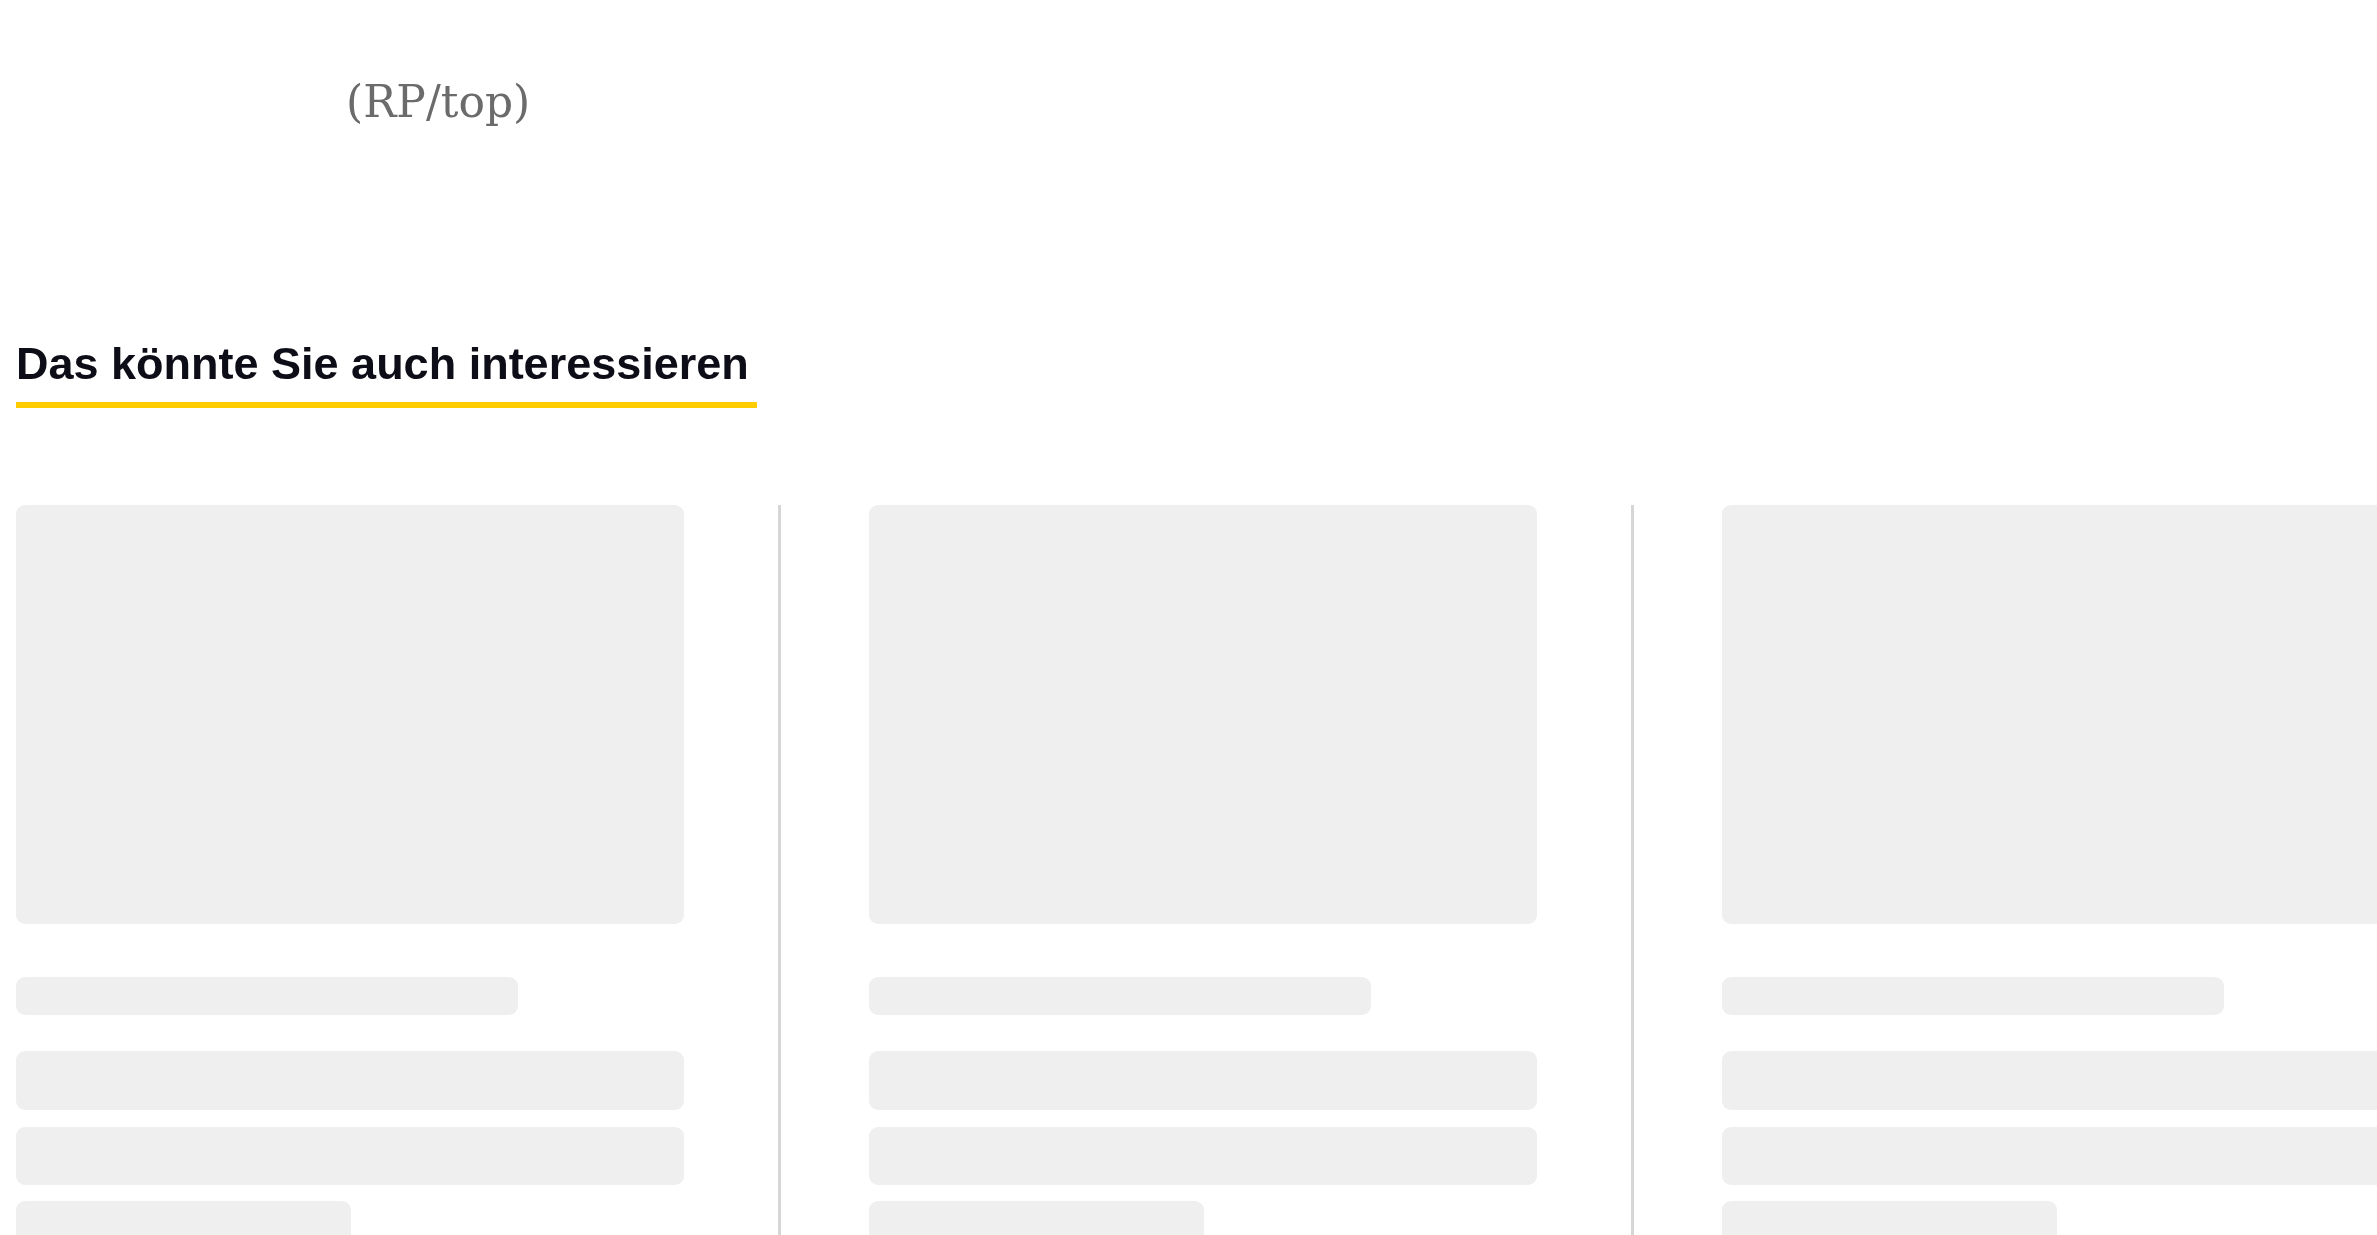 This screenshot has height=1235, width=2377. What do you see at coordinates (386, 372) in the screenshot?
I see `section-heading: Das könnte Sie auch interessieren` at bounding box center [386, 372].